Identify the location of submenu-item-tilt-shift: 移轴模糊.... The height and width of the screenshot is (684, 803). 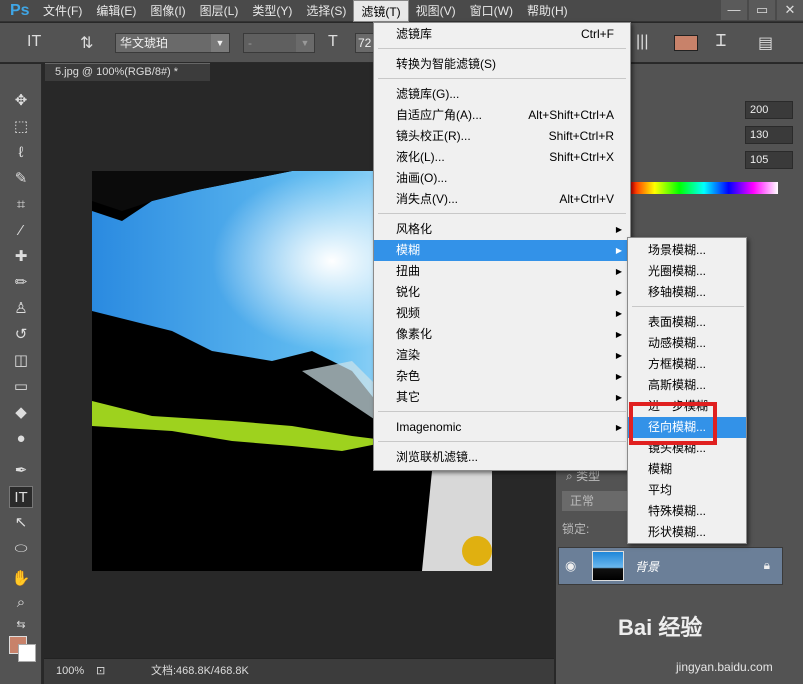
(687, 292).